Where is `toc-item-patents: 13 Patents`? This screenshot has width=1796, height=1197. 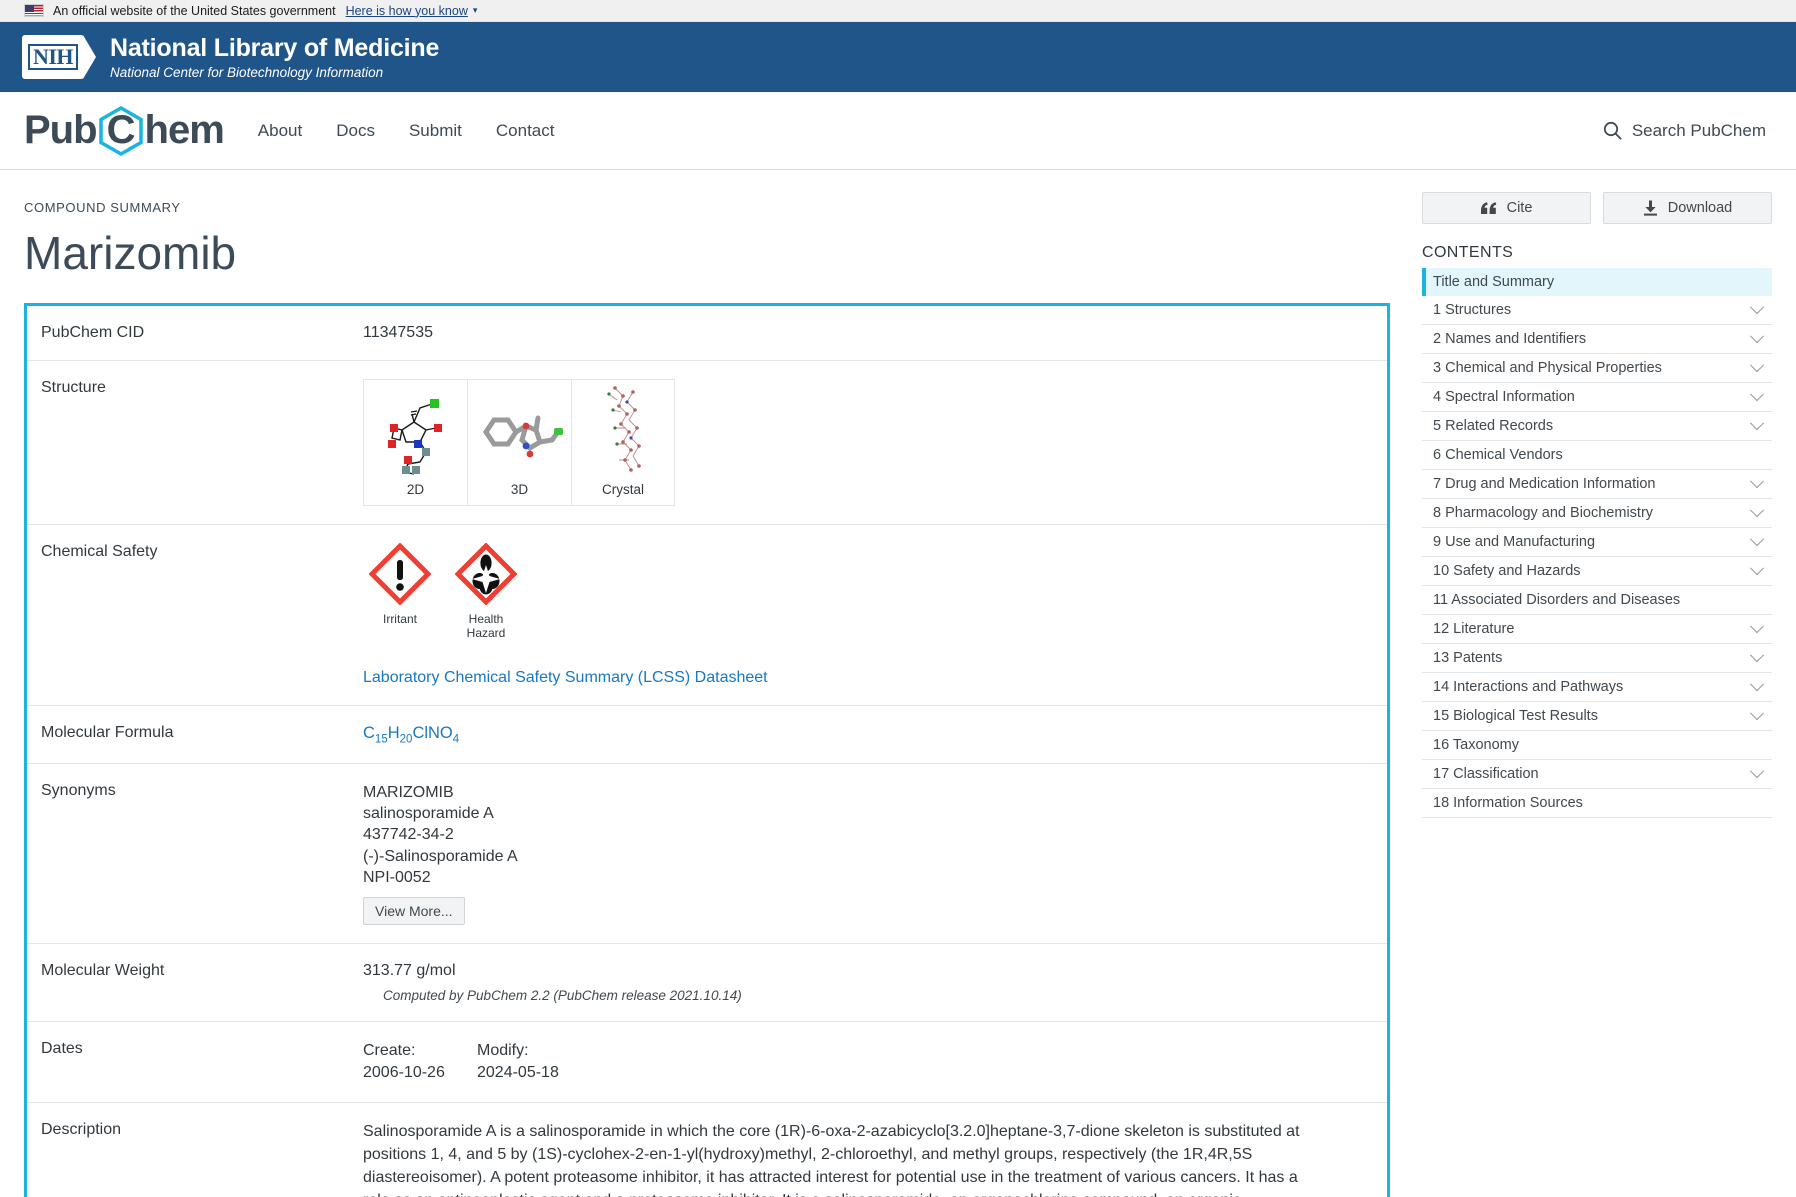 toc-item-patents: 13 Patents is located at coordinates (1597, 658).